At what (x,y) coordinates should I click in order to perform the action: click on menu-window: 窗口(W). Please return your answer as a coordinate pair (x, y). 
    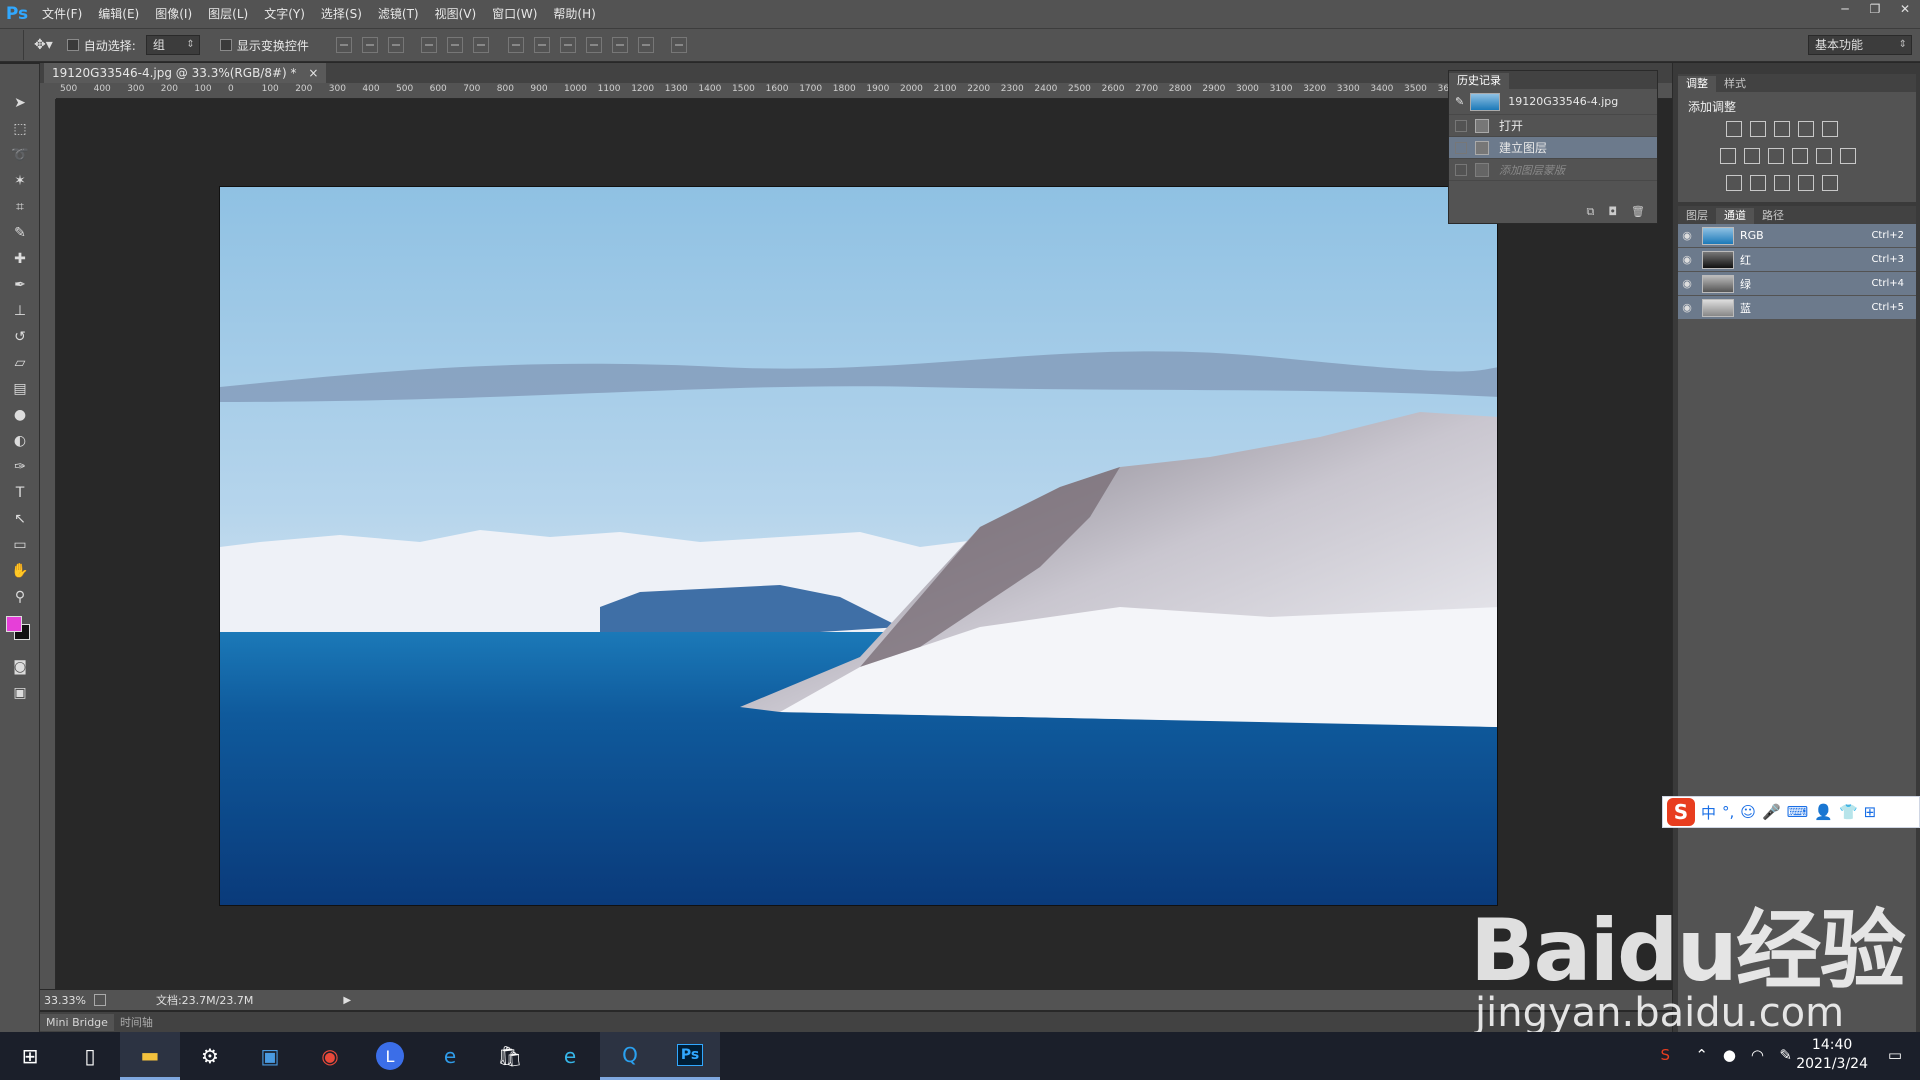
    Looking at the image, I should click on (514, 14).